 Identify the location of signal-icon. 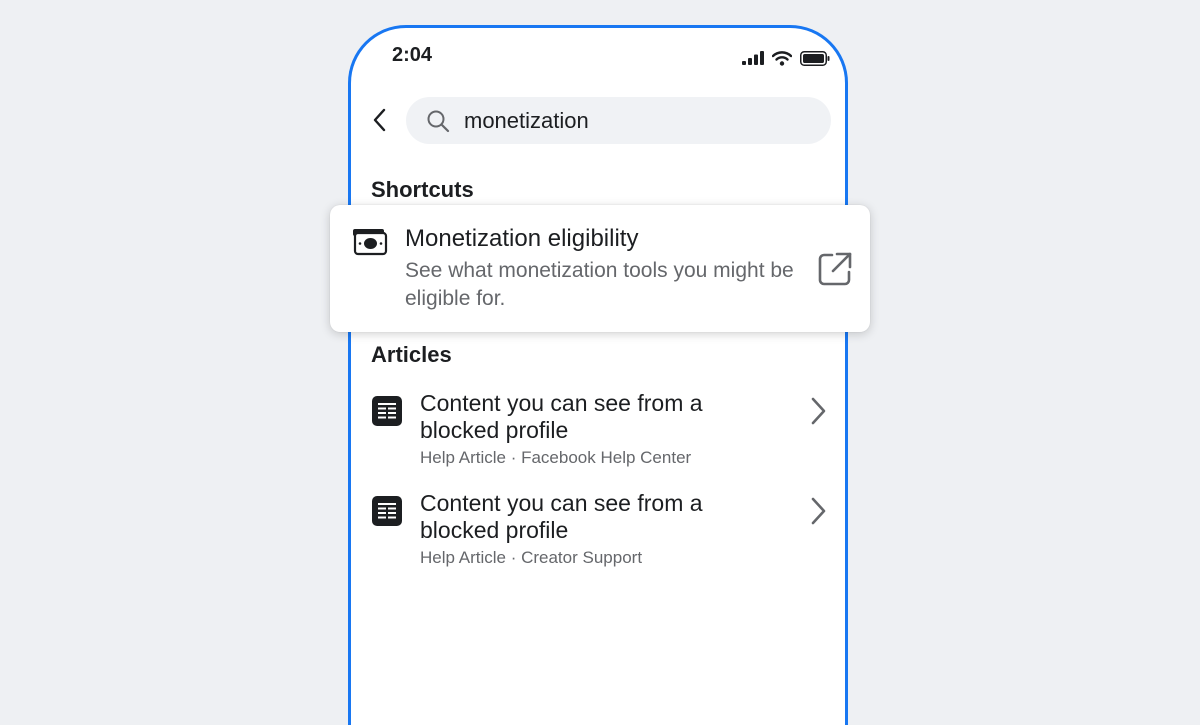
(753, 58).